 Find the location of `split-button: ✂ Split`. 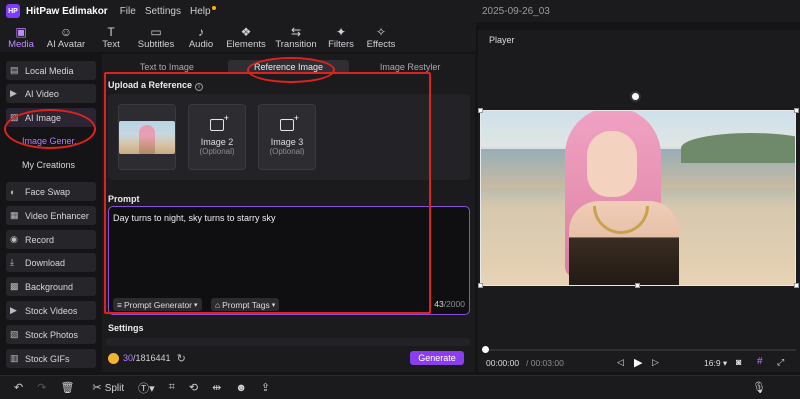

split-button: ✂ Split is located at coordinates (108, 387).